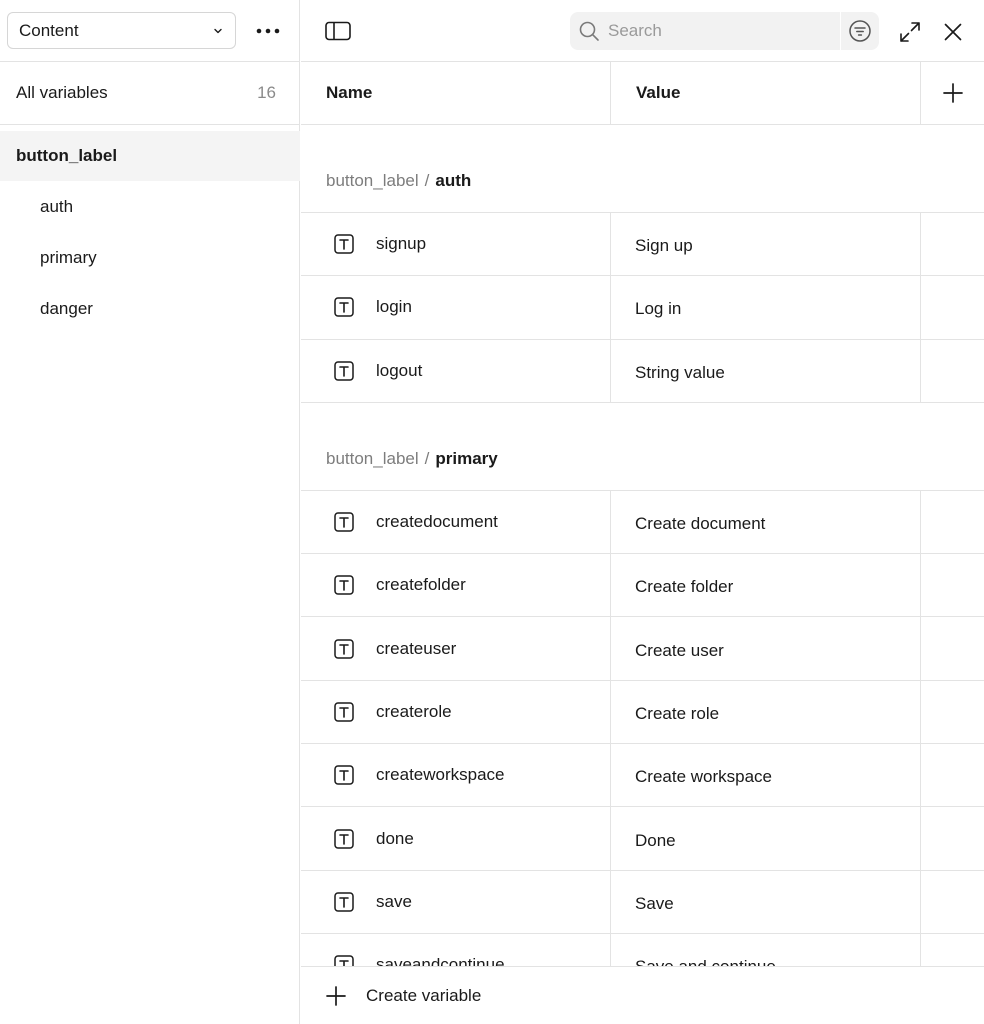  Describe the element at coordinates (67, 155) in the screenshot. I see `sidebar-group-label: button_label` at that location.